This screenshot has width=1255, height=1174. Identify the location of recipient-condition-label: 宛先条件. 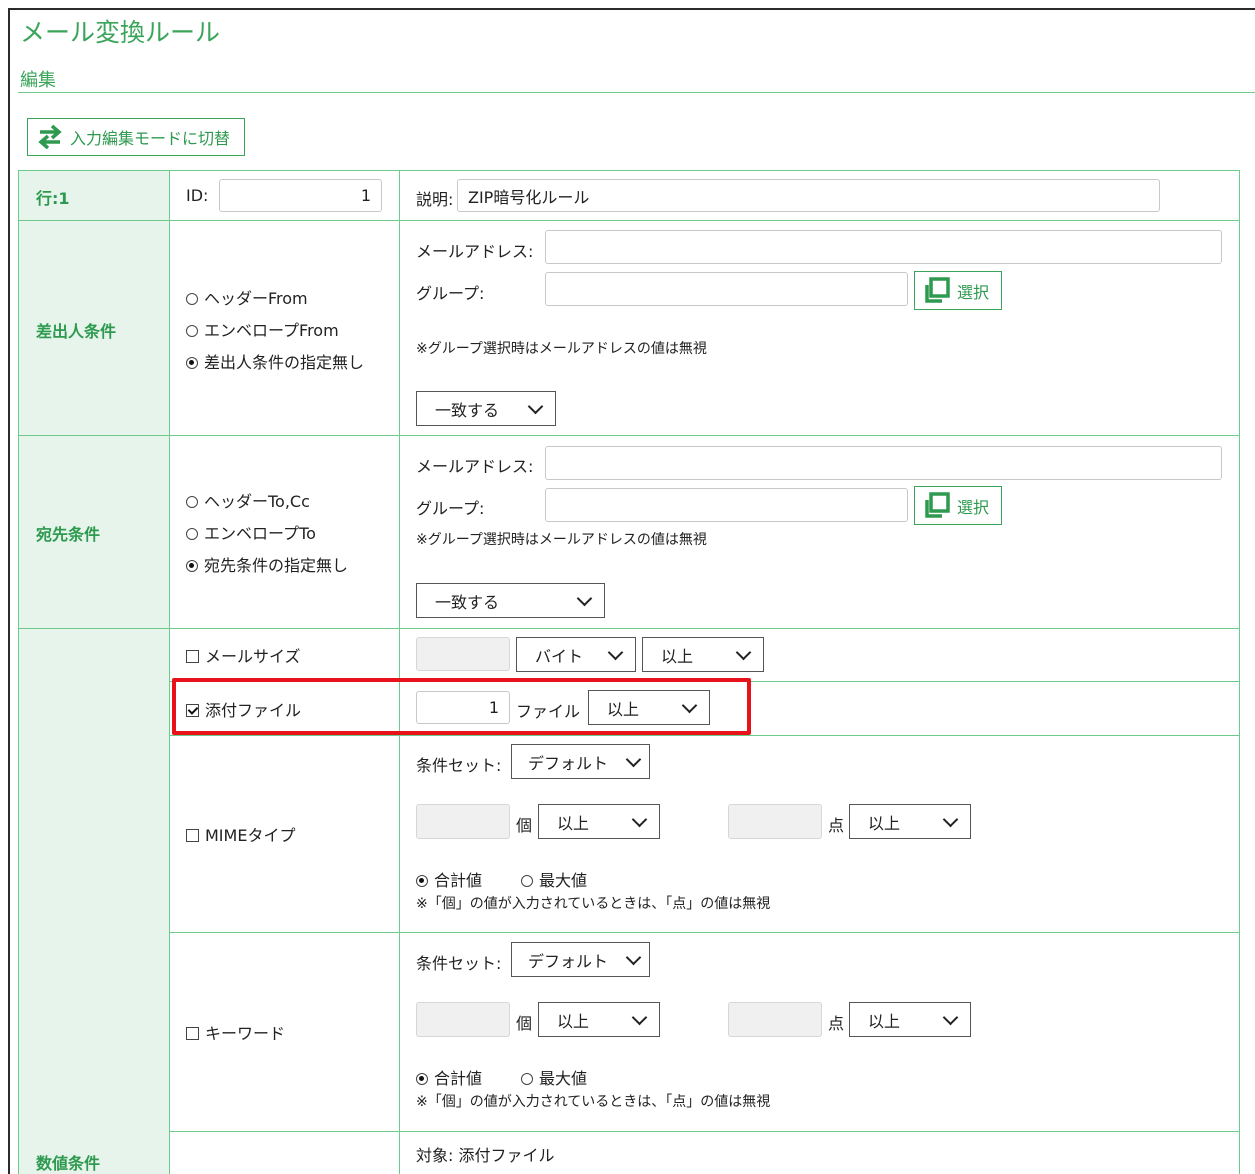
(68, 534).